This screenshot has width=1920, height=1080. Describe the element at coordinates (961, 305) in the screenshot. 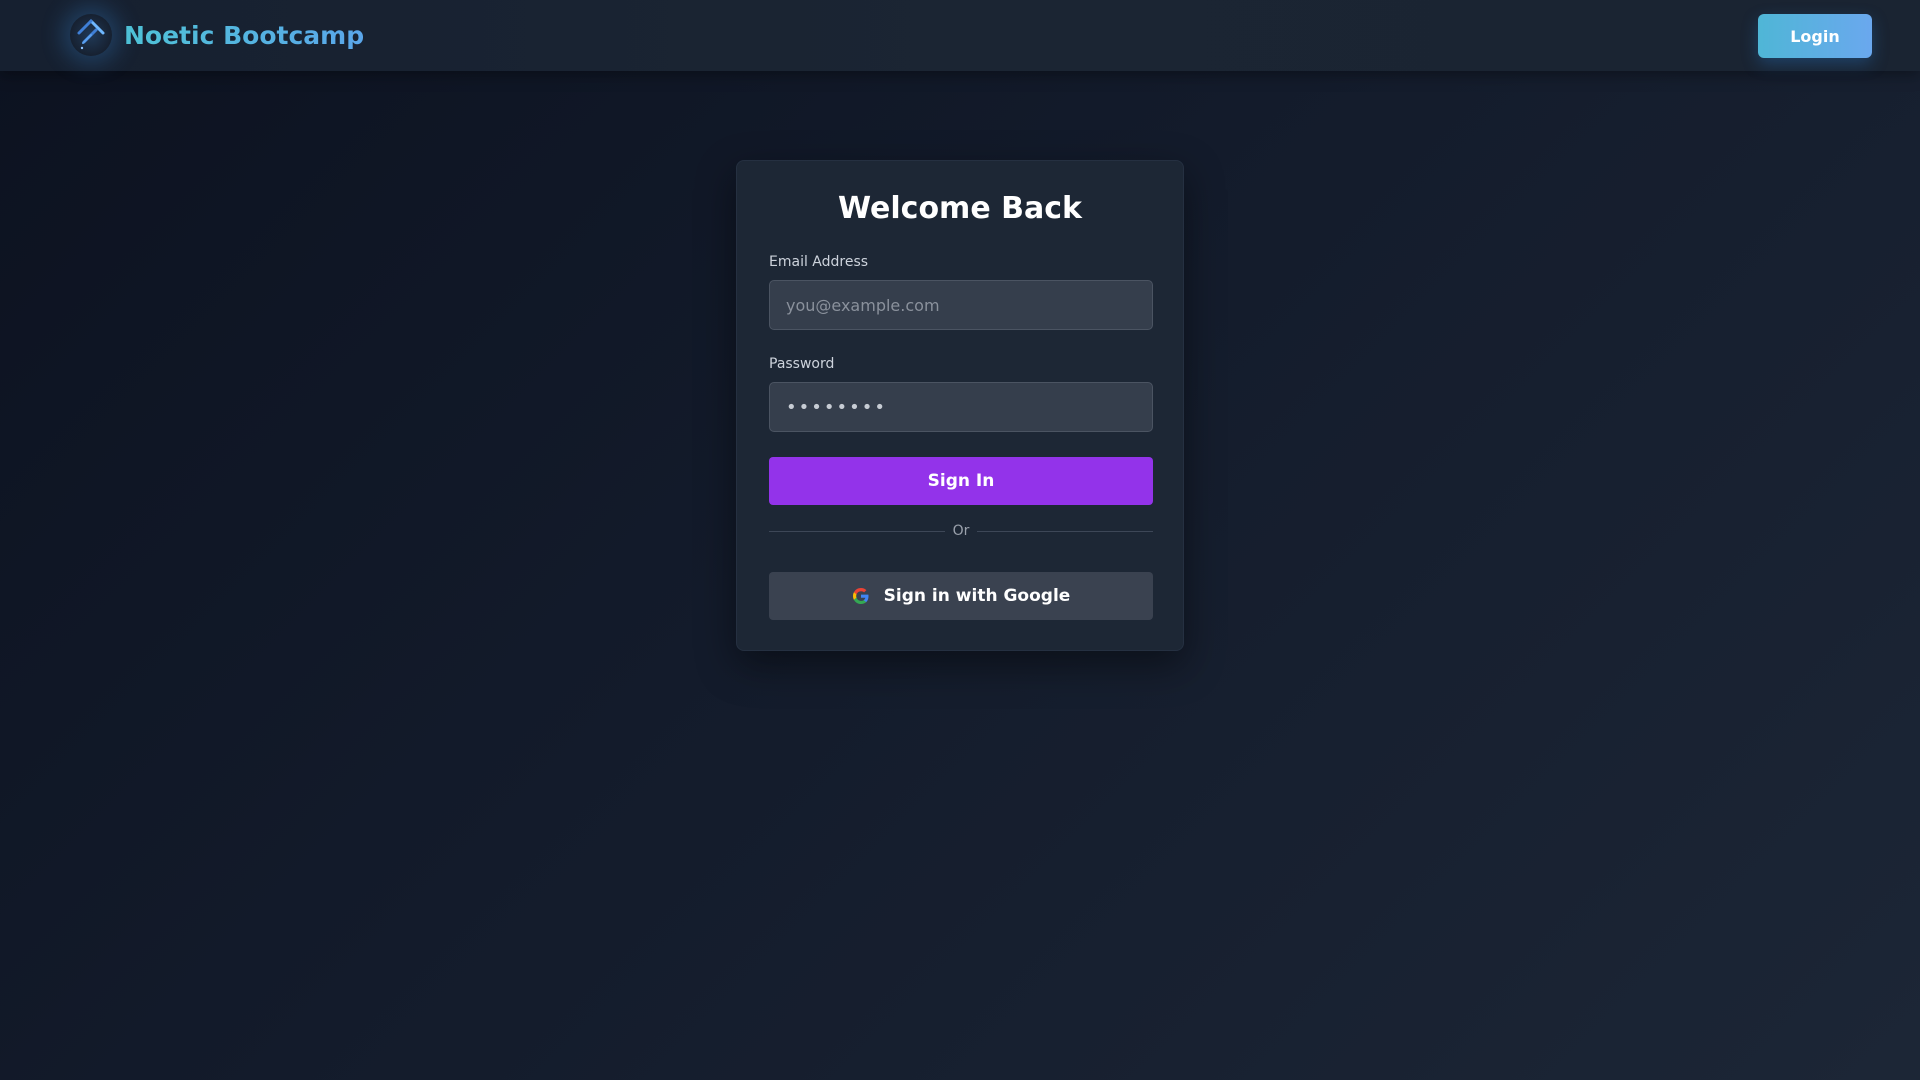

I see `email-field` at that location.